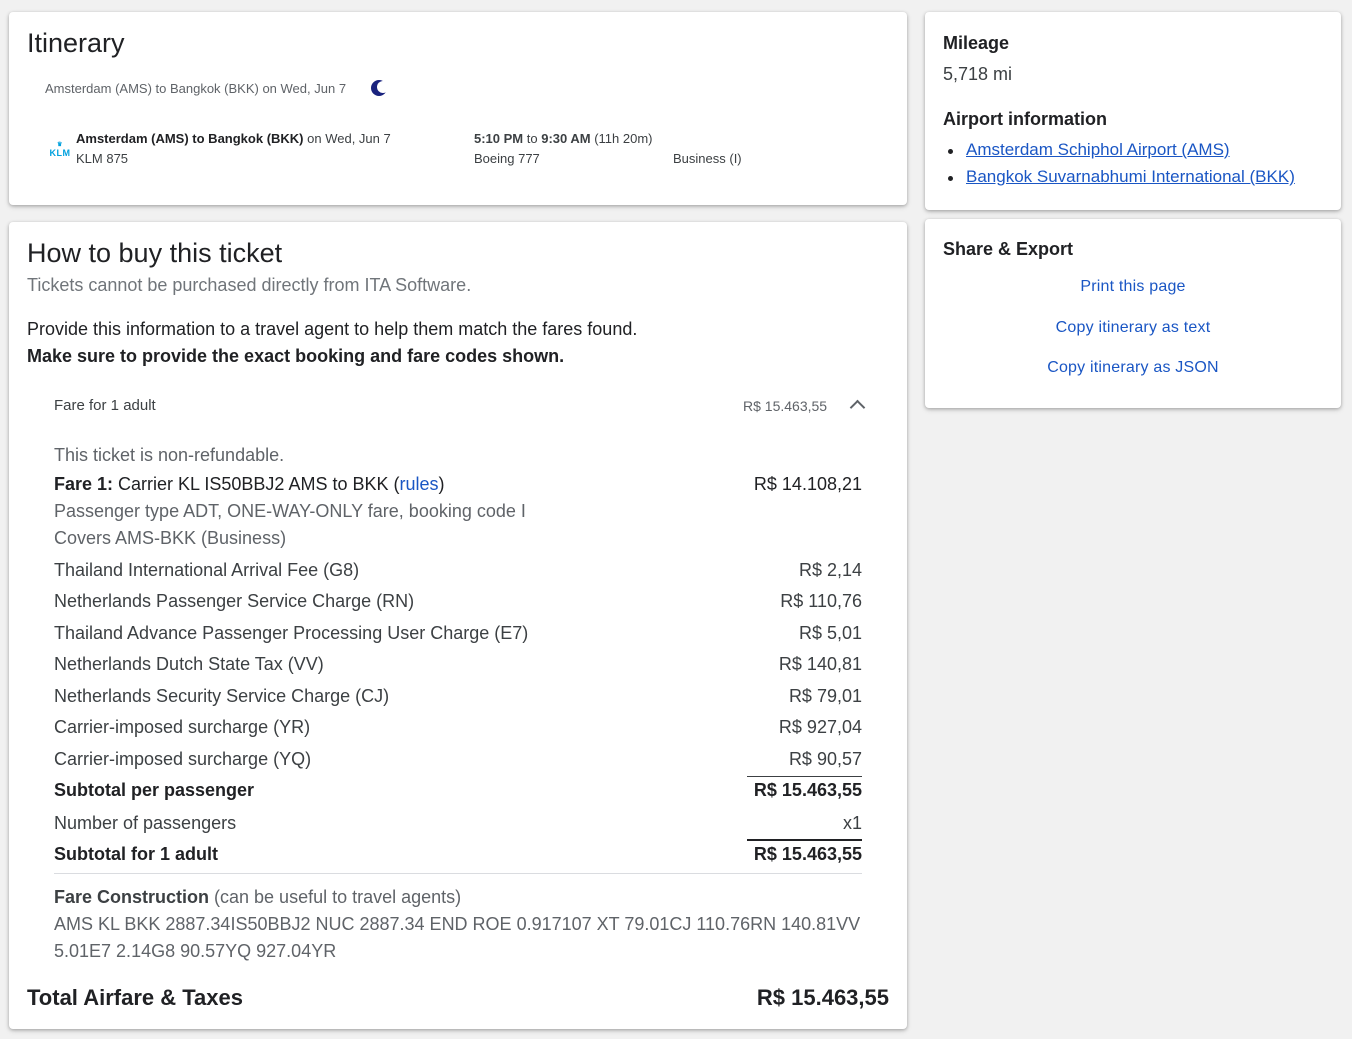 Image resolution: width=1352 pixels, height=1039 pixels. I want to click on subtotal-pp-amount: R$ 15.463,55, so click(807, 790).